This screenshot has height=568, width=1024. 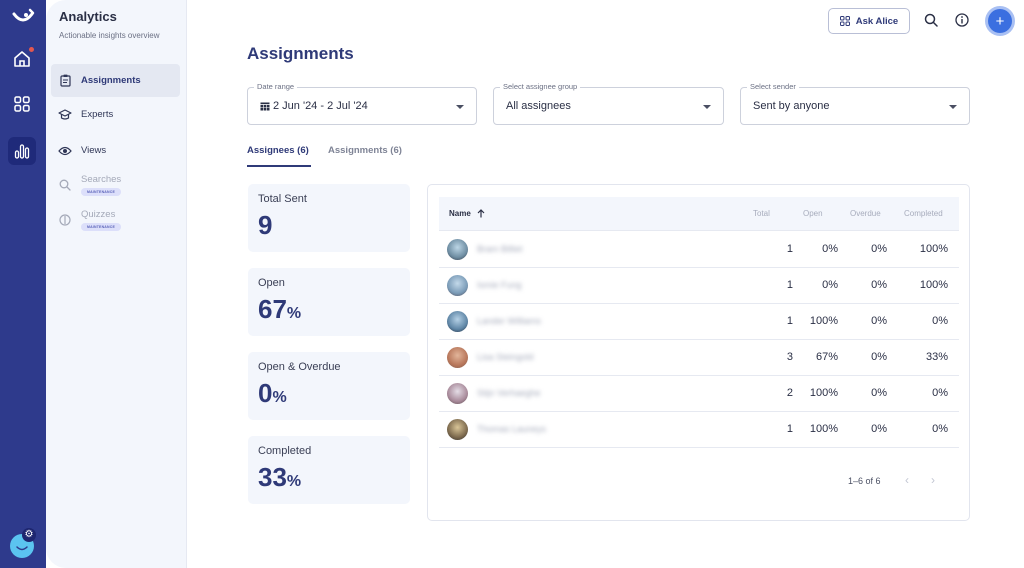 What do you see at coordinates (865, 213) in the screenshot?
I see `column-header-overdue: Overdue` at bounding box center [865, 213].